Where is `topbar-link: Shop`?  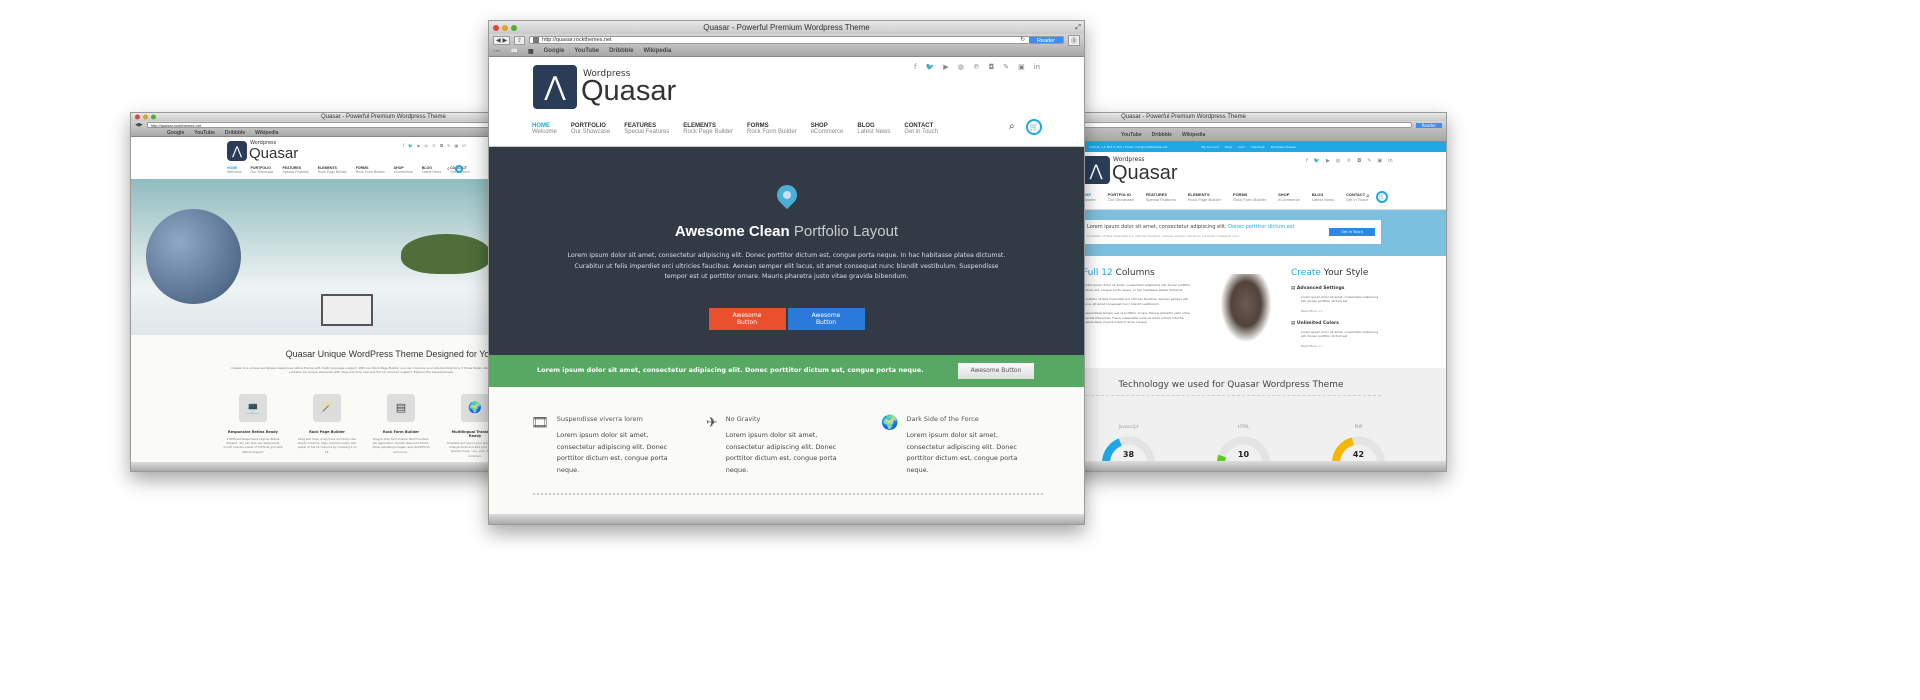
topbar-link: Shop is located at coordinates (1229, 147).